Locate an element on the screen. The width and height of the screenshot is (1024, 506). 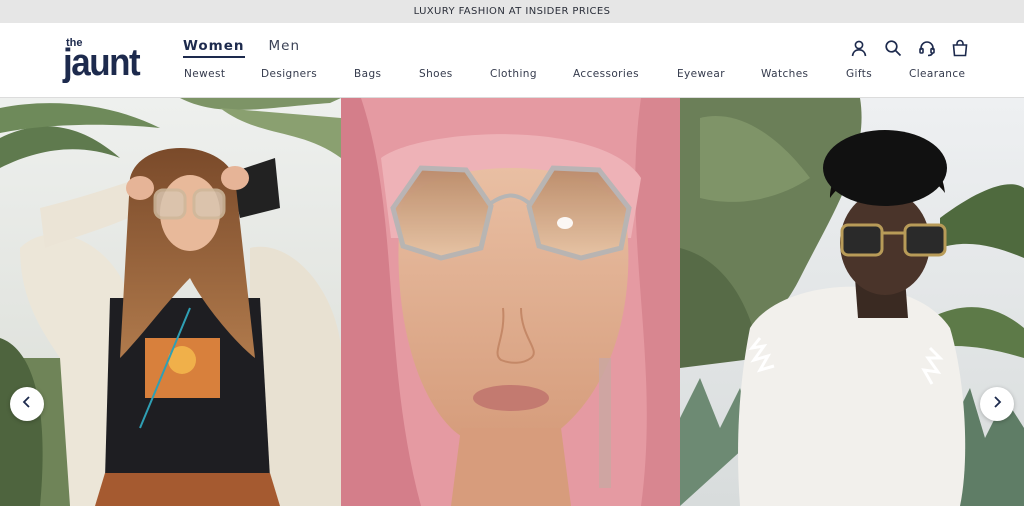
promo-text: LUXURY FASHION AT INSIDER PRICES is located at coordinates (512, 11).